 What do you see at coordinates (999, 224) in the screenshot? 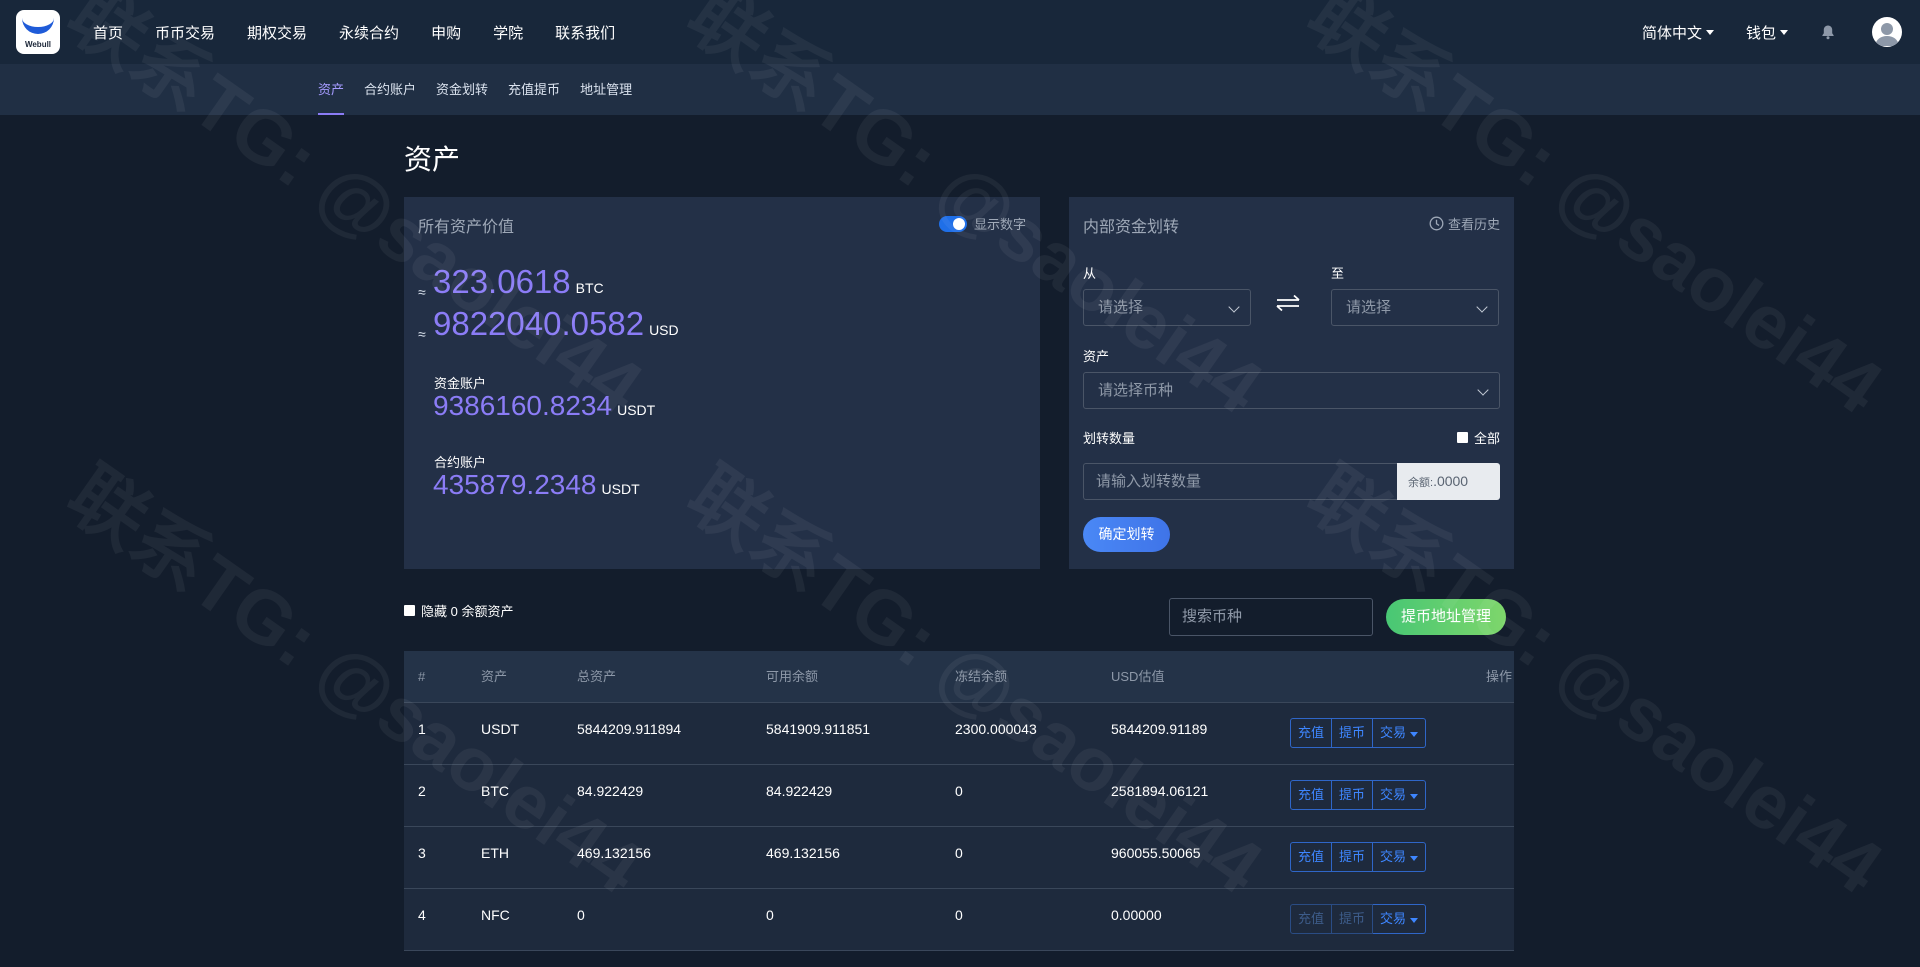
I see `toggle-label: 显示数字` at bounding box center [999, 224].